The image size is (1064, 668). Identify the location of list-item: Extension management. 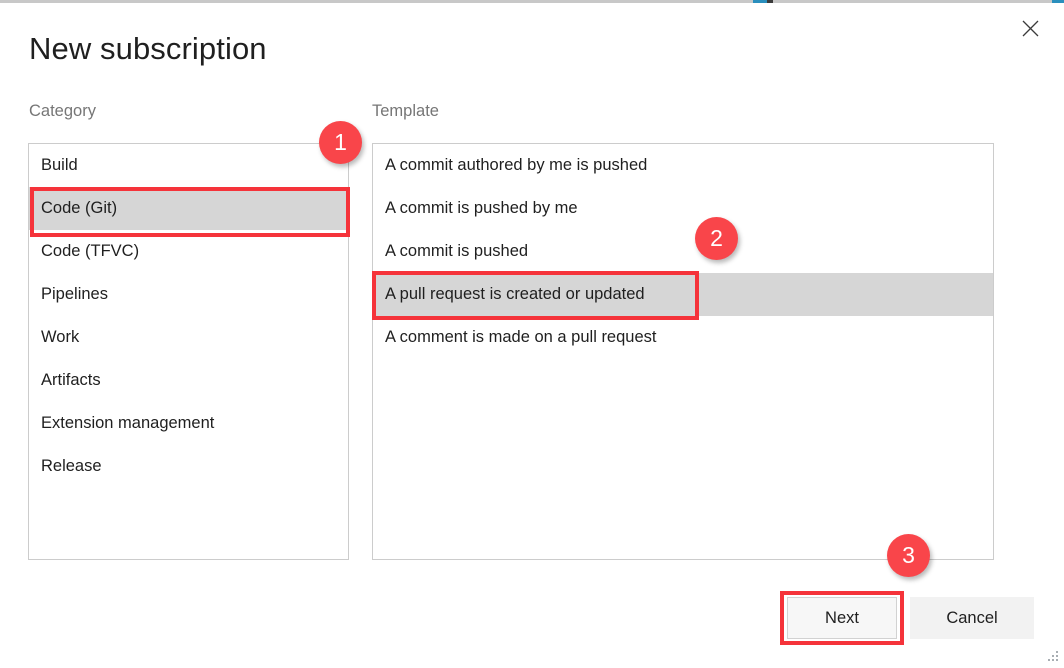
(188, 423).